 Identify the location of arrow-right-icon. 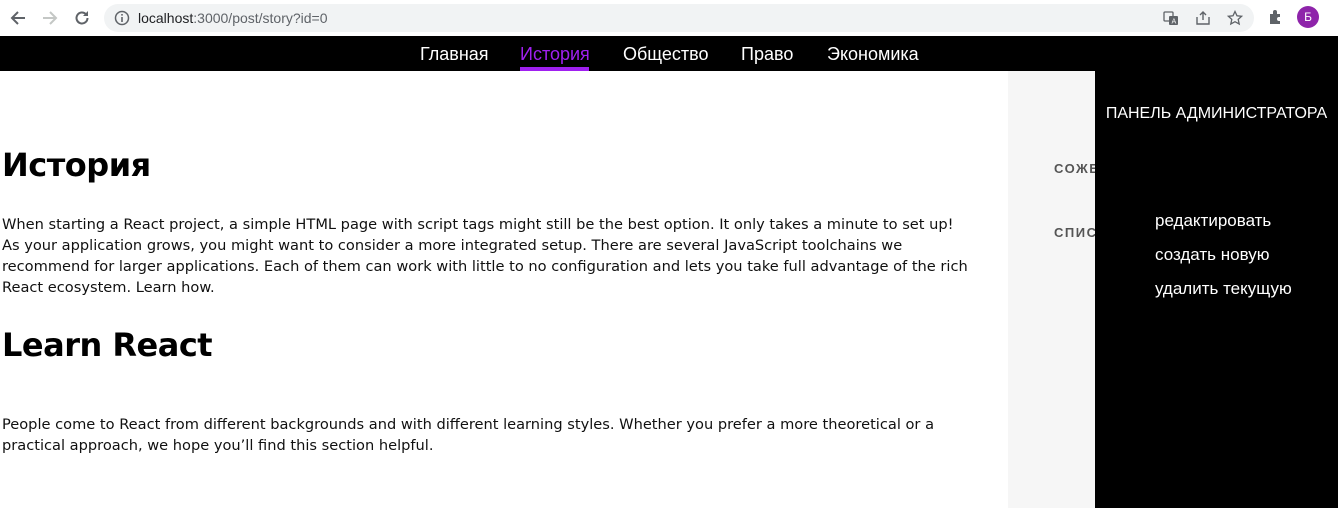
(50, 18).